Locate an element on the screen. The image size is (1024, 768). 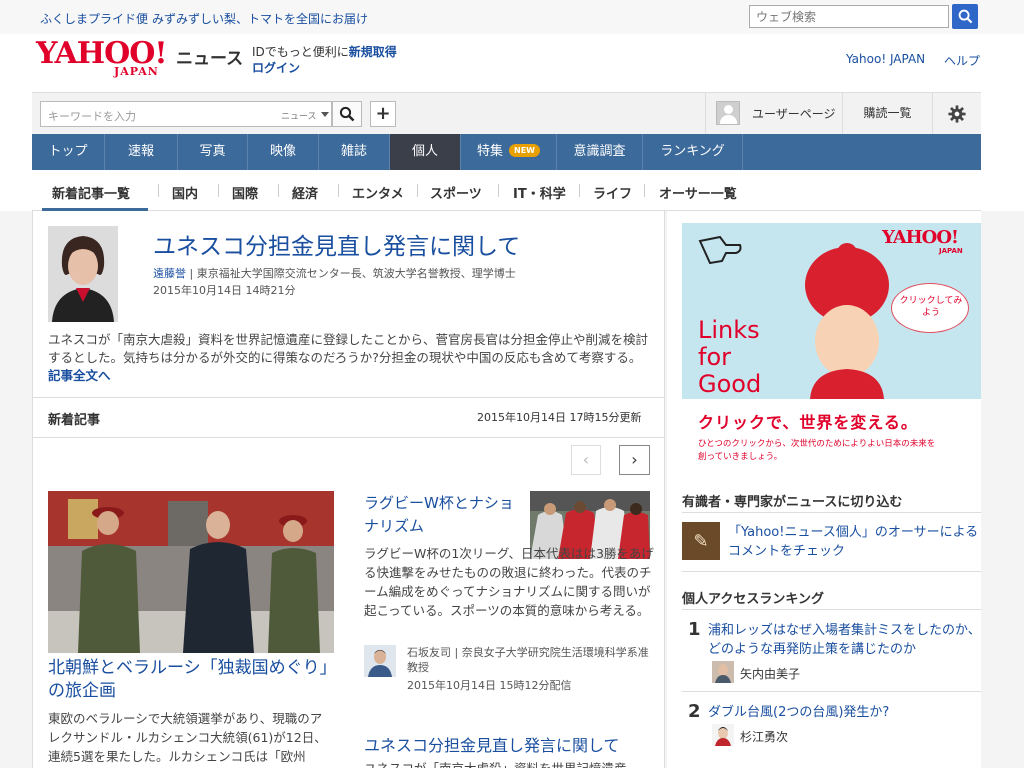
news-photo-image is located at coordinates (191, 572).